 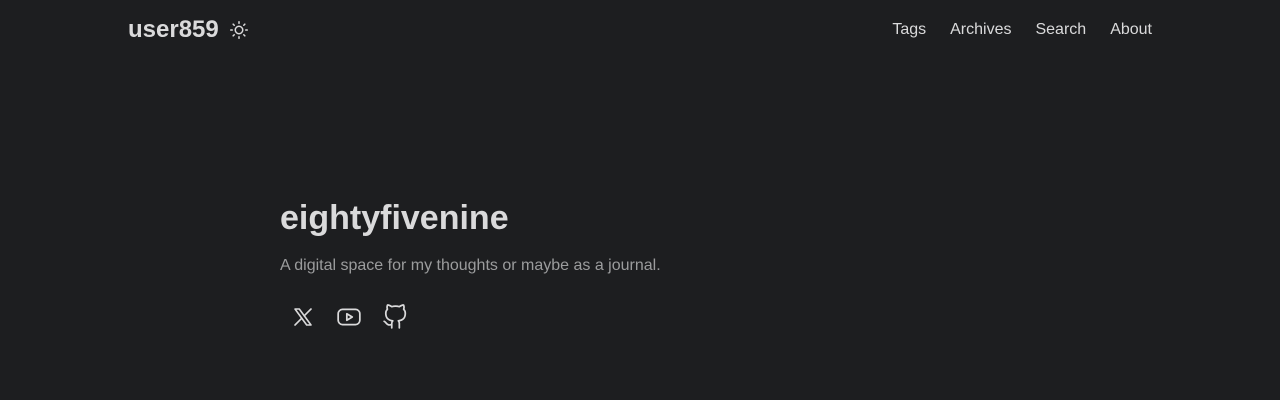 I want to click on site-header: user859 Tags Archives Search About, so click(x=640, y=30).